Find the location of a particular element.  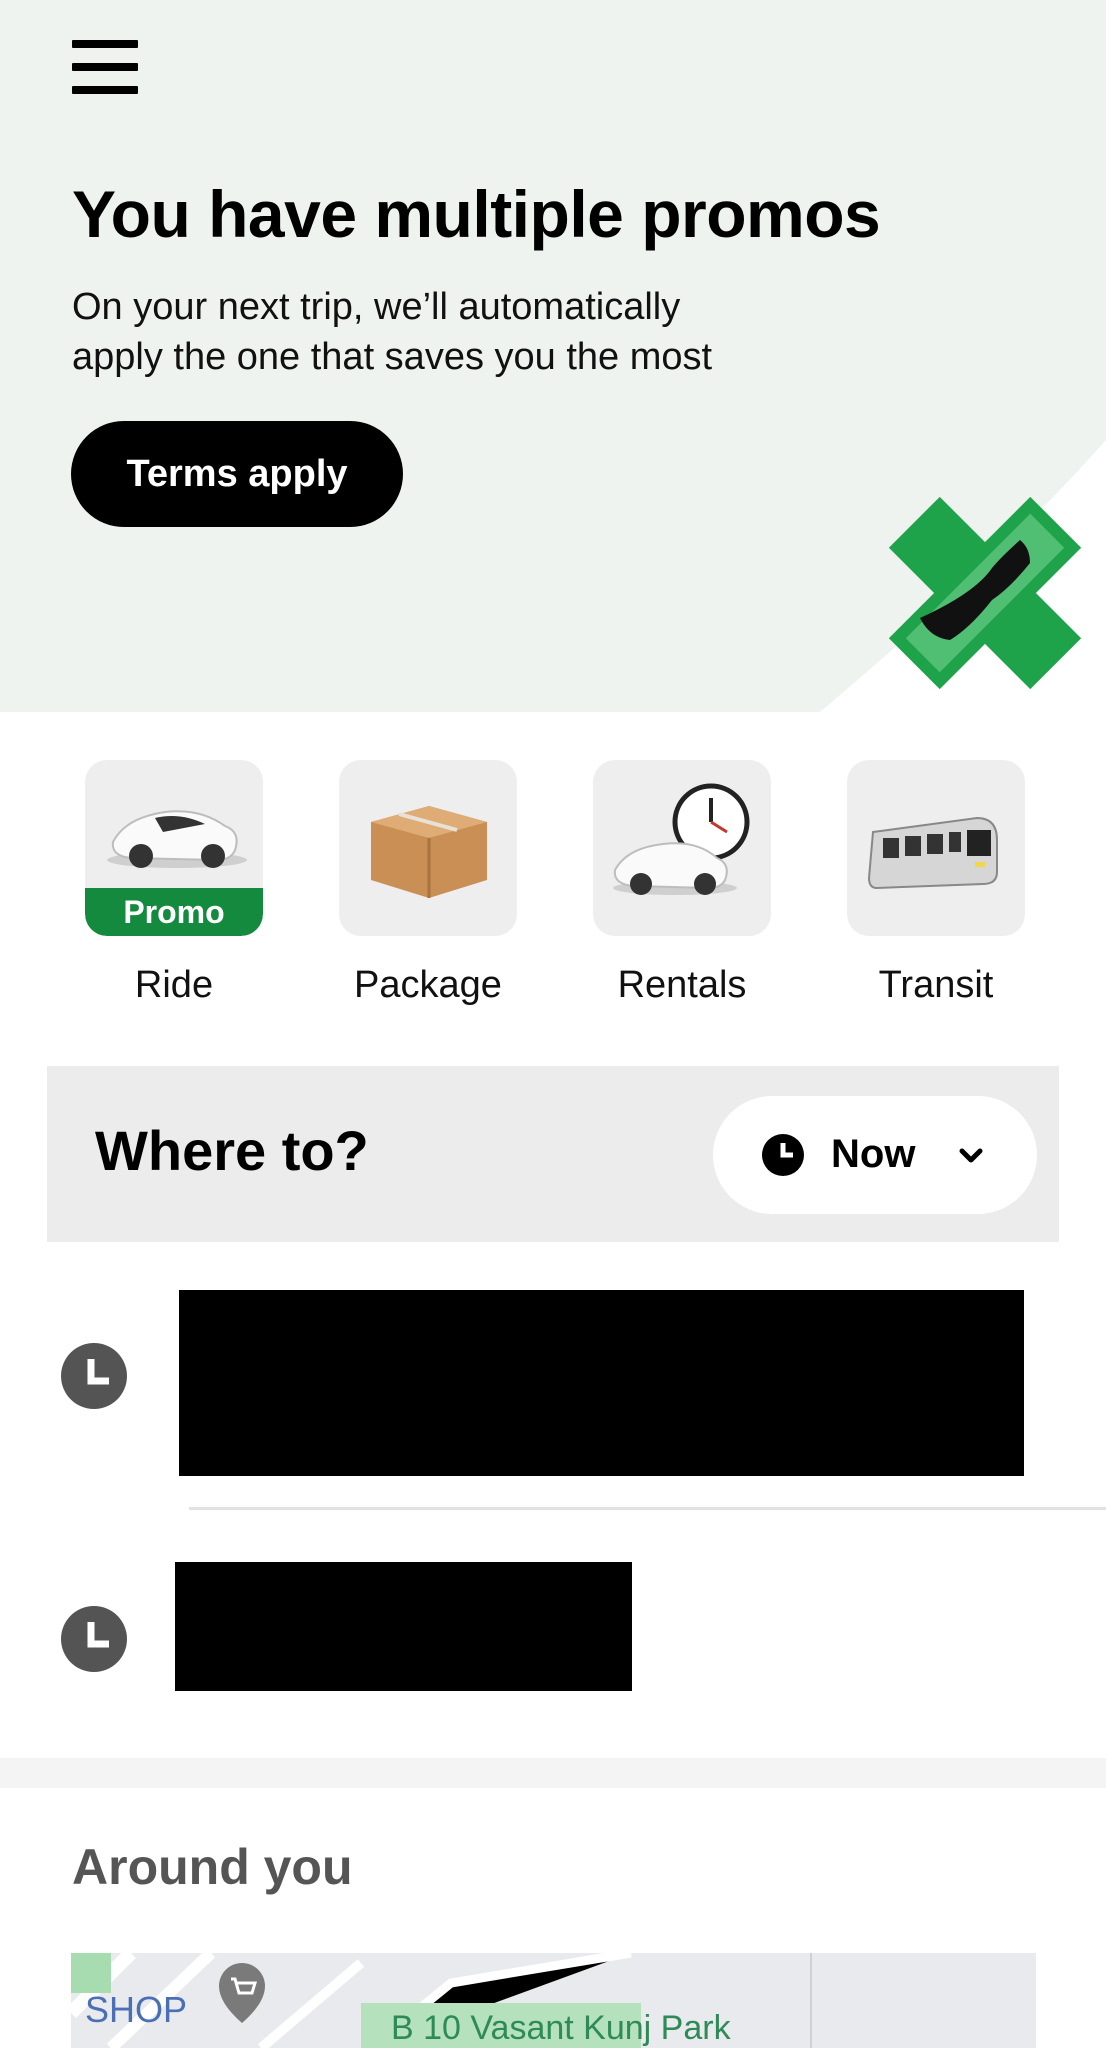

car-clock-icon is located at coordinates (681, 839).